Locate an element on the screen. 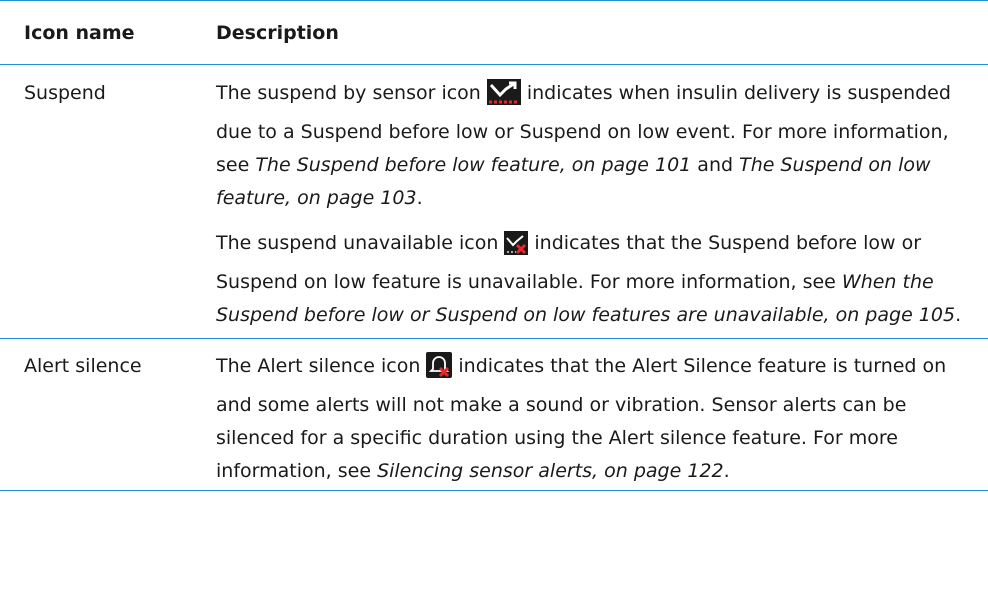  table-header-row: Icon name Description is located at coordinates (494, 32).